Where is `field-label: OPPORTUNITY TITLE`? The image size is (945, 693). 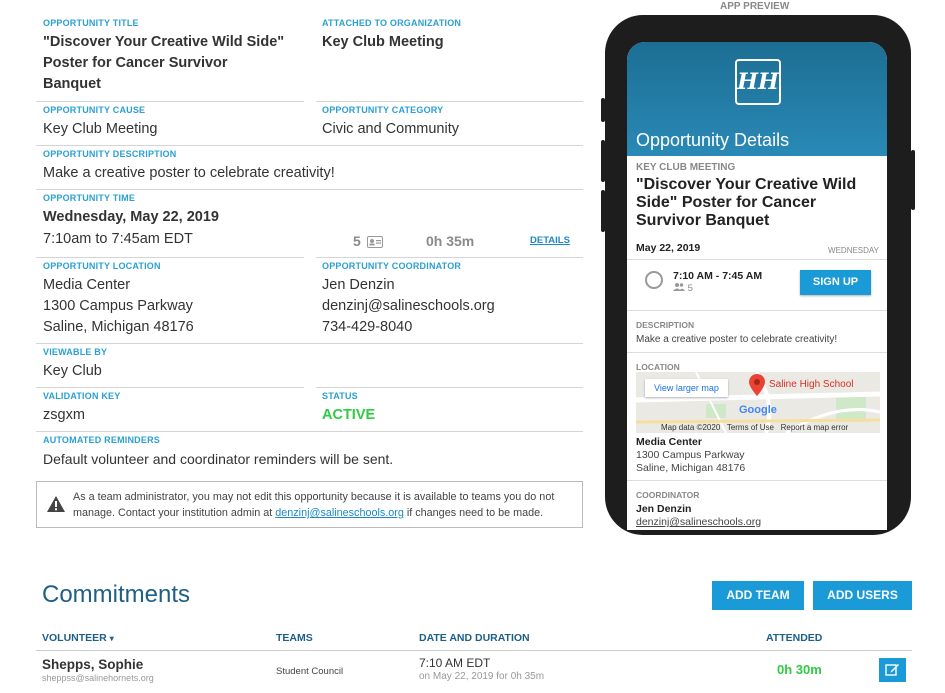 field-label: OPPORTUNITY TITLE is located at coordinates (91, 23).